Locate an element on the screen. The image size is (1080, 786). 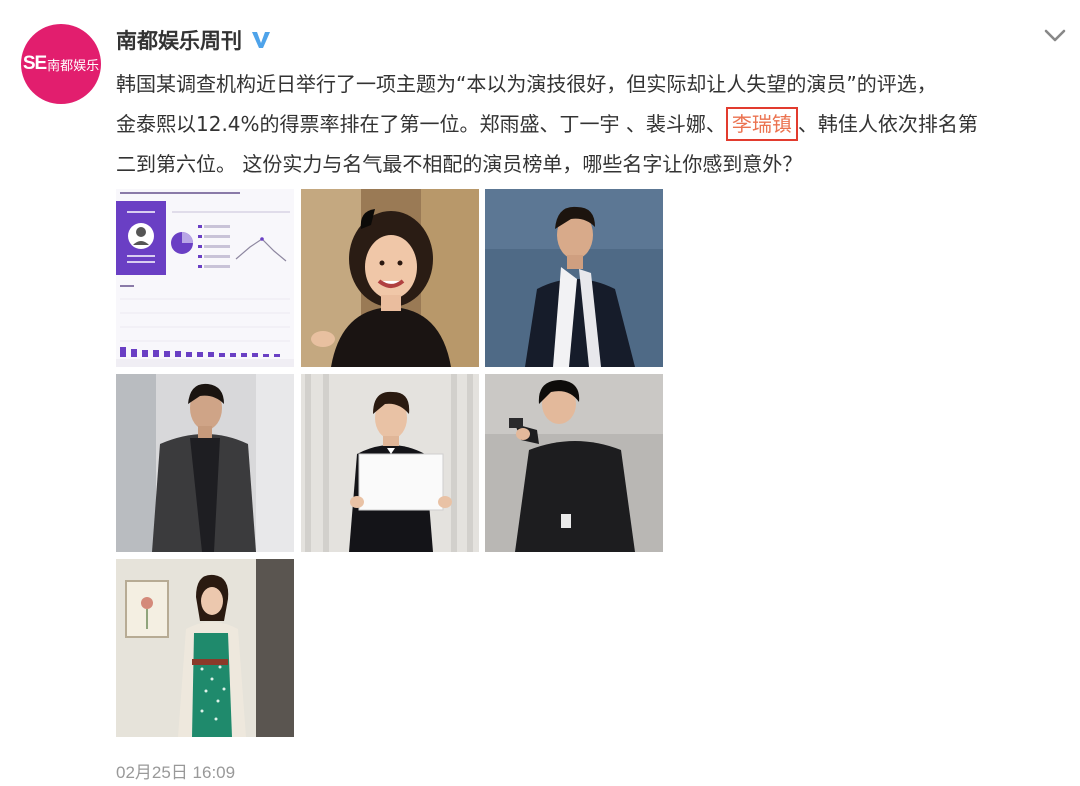
logo-cn: 南都娱乐 is located at coordinates (73, 66).